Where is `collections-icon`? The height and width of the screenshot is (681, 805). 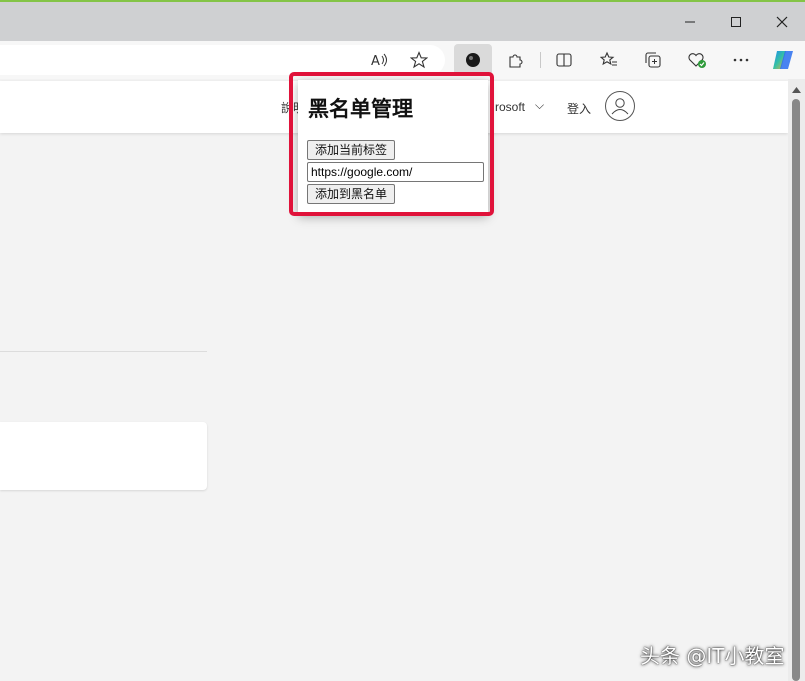 collections-icon is located at coordinates (653, 60).